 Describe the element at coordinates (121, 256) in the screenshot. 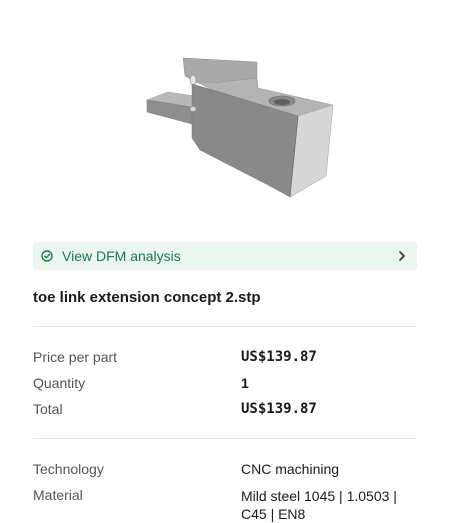

I see `dfm-analysis-label: View DFM analysis` at that location.